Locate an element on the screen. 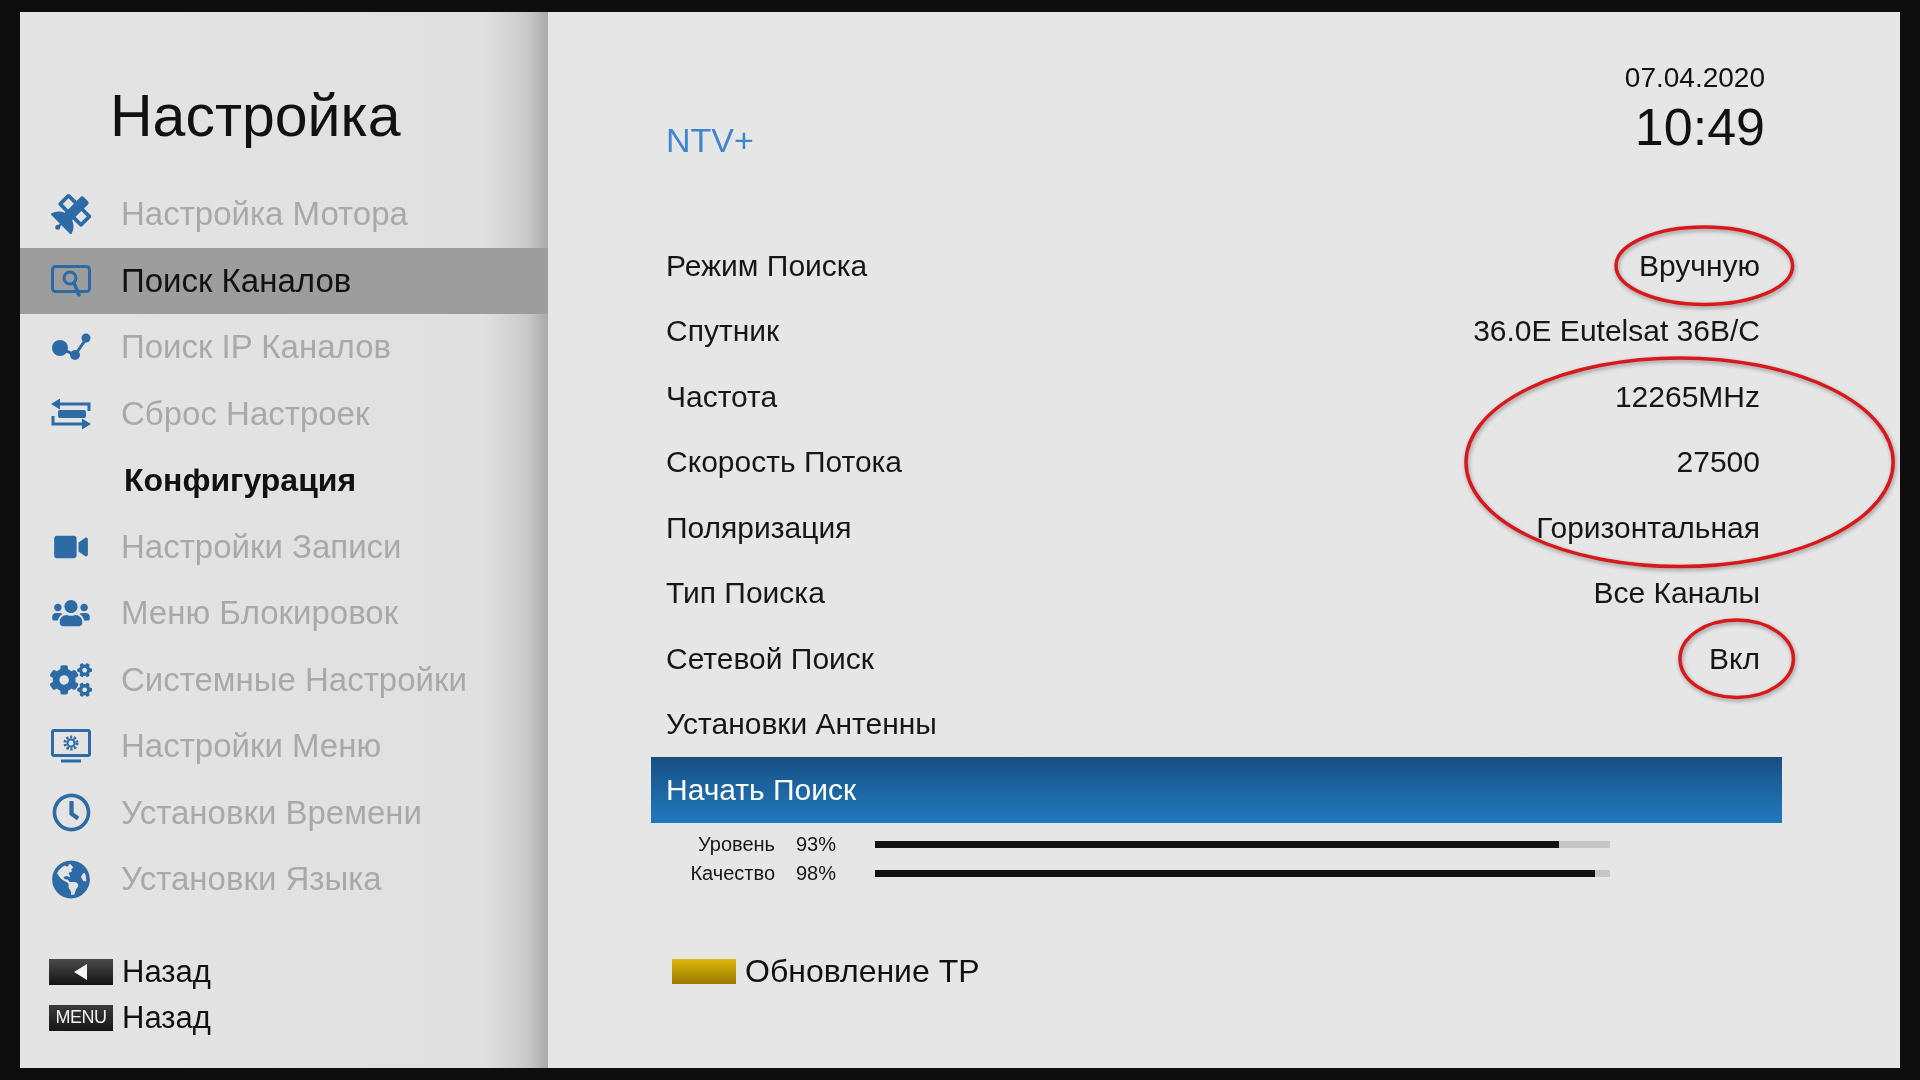 The height and width of the screenshot is (1080, 1920). arrows-icon is located at coordinates (71, 413).